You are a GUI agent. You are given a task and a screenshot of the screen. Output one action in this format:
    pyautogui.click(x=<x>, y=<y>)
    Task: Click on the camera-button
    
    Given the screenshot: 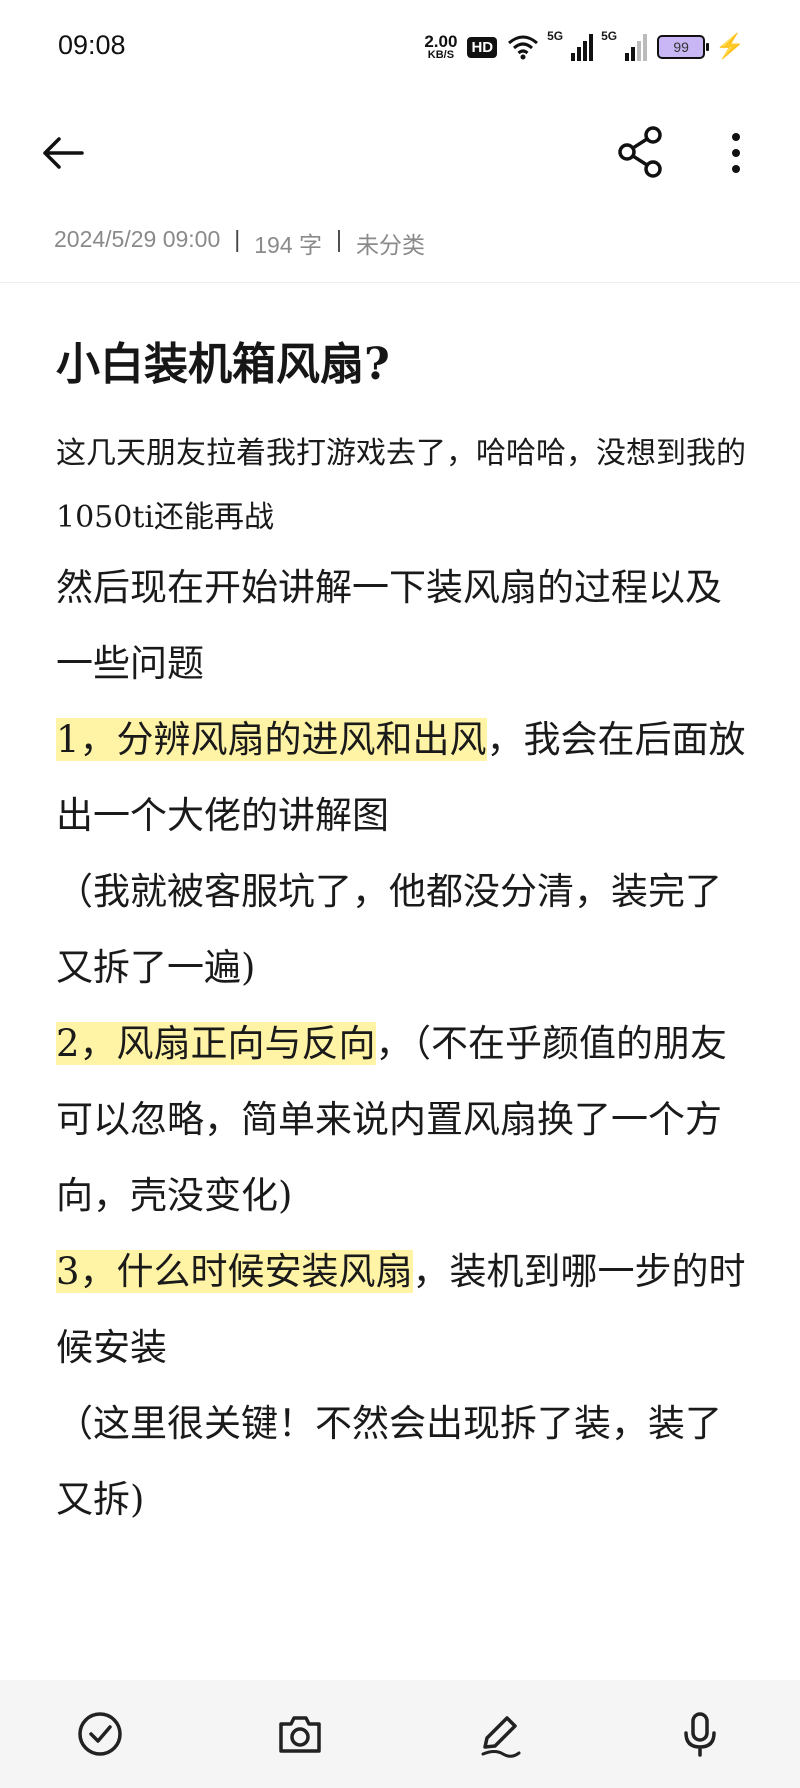 What is the action you would take?
    pyautogui.click(x=300, y=1734)
    